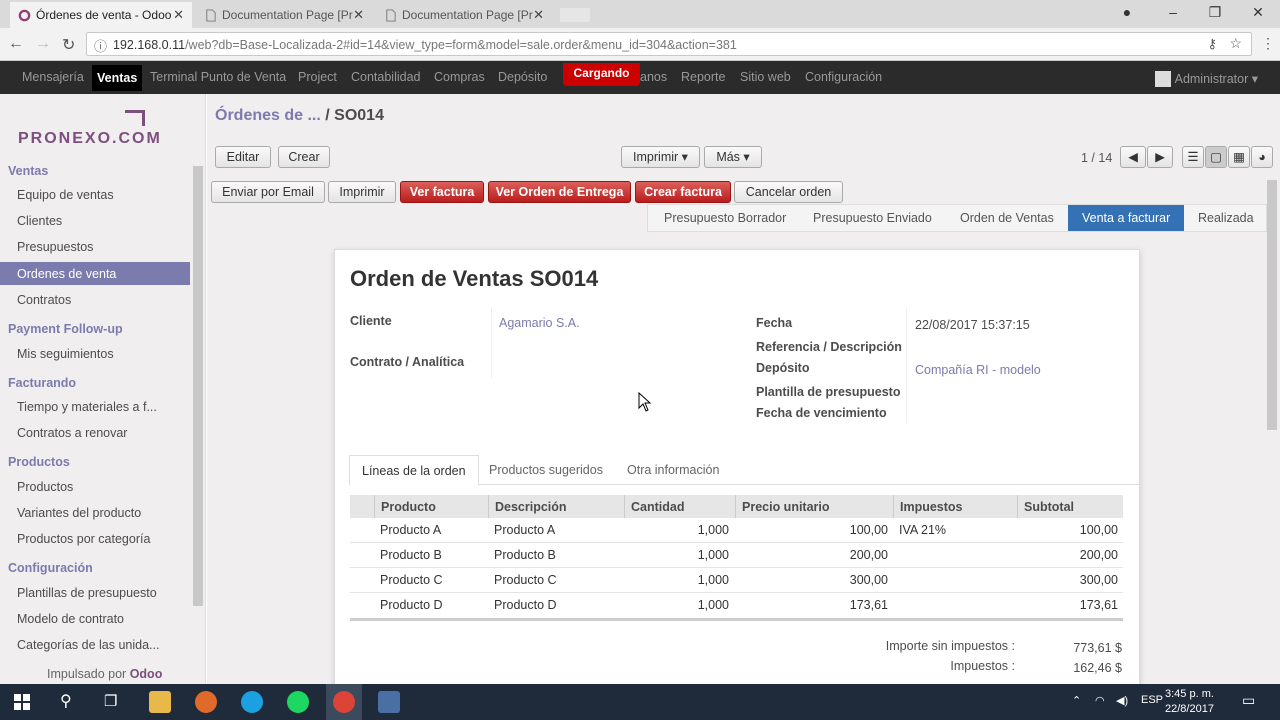 The image size is (1280, 720). I want to click on star-icon: ☆, so click(1235, 43).